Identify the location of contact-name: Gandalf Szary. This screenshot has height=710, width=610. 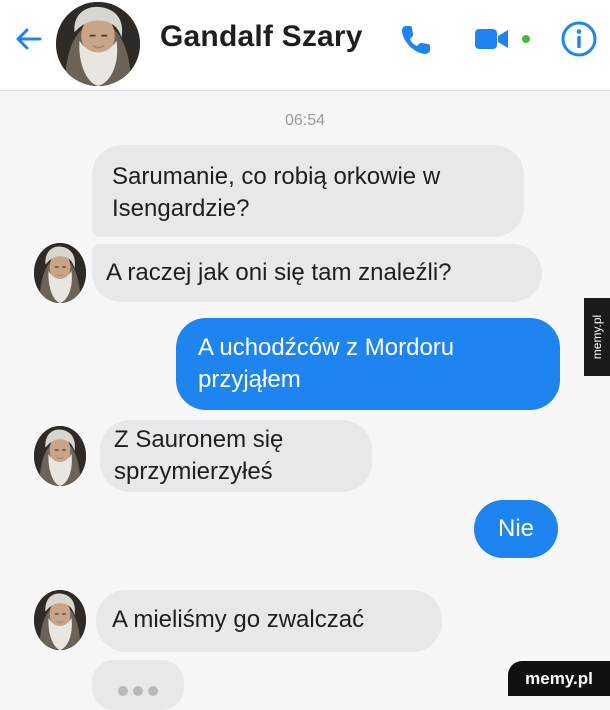
(261, 37).